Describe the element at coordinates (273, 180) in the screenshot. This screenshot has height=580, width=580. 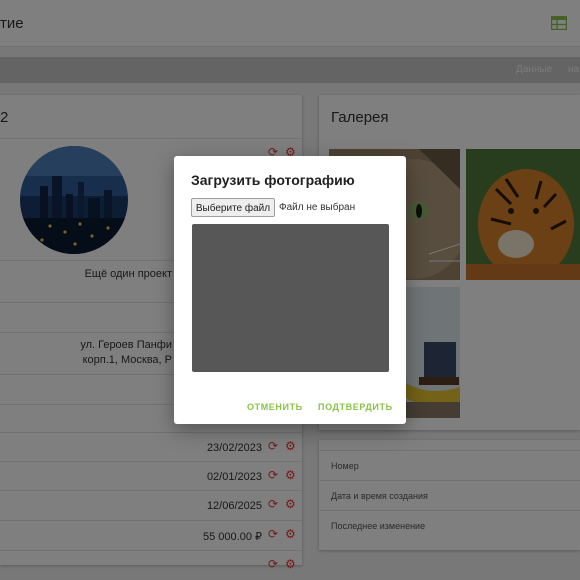
I see `dialog-title: Загрузить фотографию` at that location.